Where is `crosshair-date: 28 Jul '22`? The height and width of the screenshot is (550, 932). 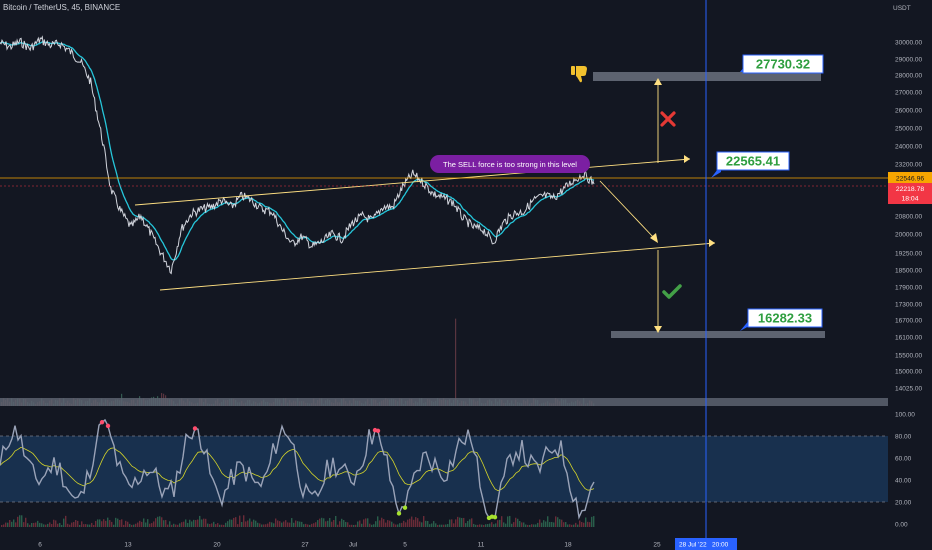
crosshair-date: 28 Jul '22 is located at coordinates (693, 545).